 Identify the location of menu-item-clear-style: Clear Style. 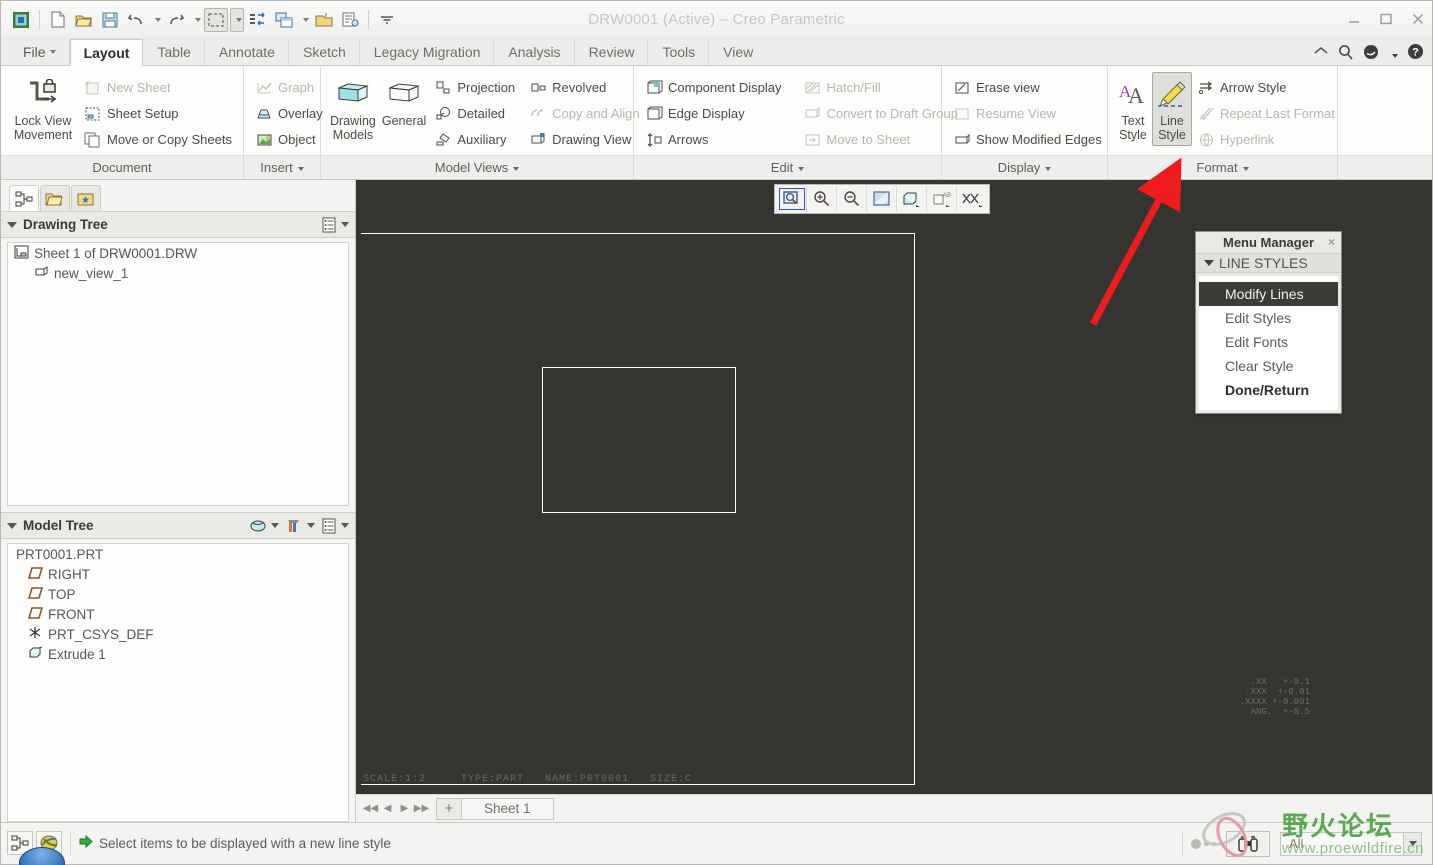
(1268, 366).